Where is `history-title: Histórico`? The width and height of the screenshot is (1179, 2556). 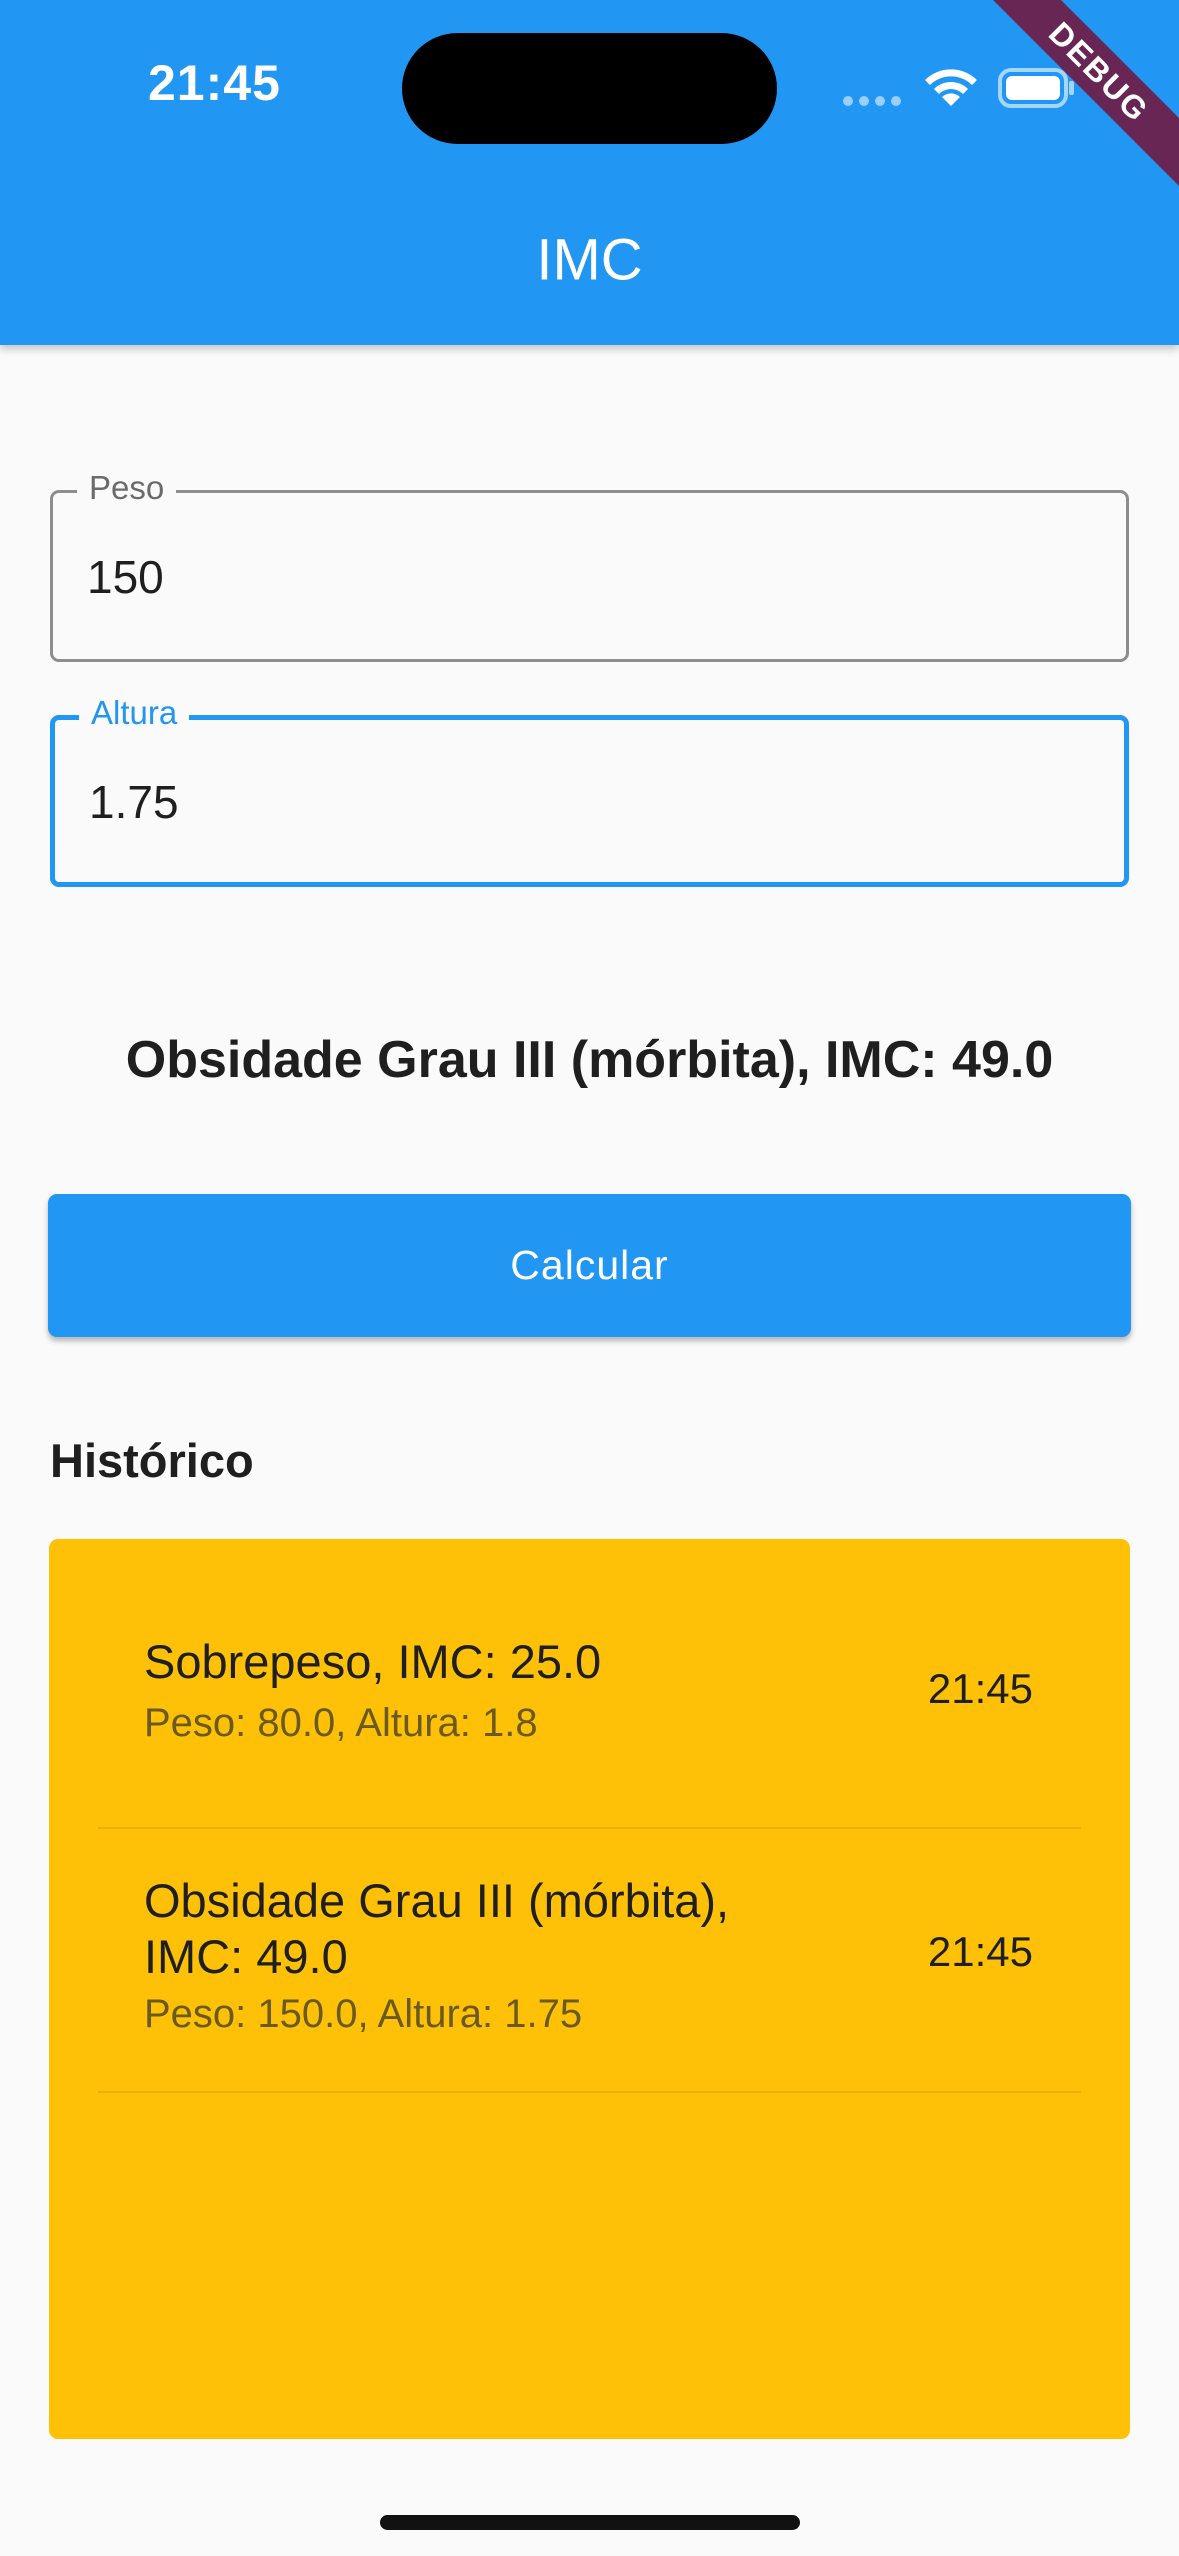
history-title: Histórico is located at coordinates (152, 1460).